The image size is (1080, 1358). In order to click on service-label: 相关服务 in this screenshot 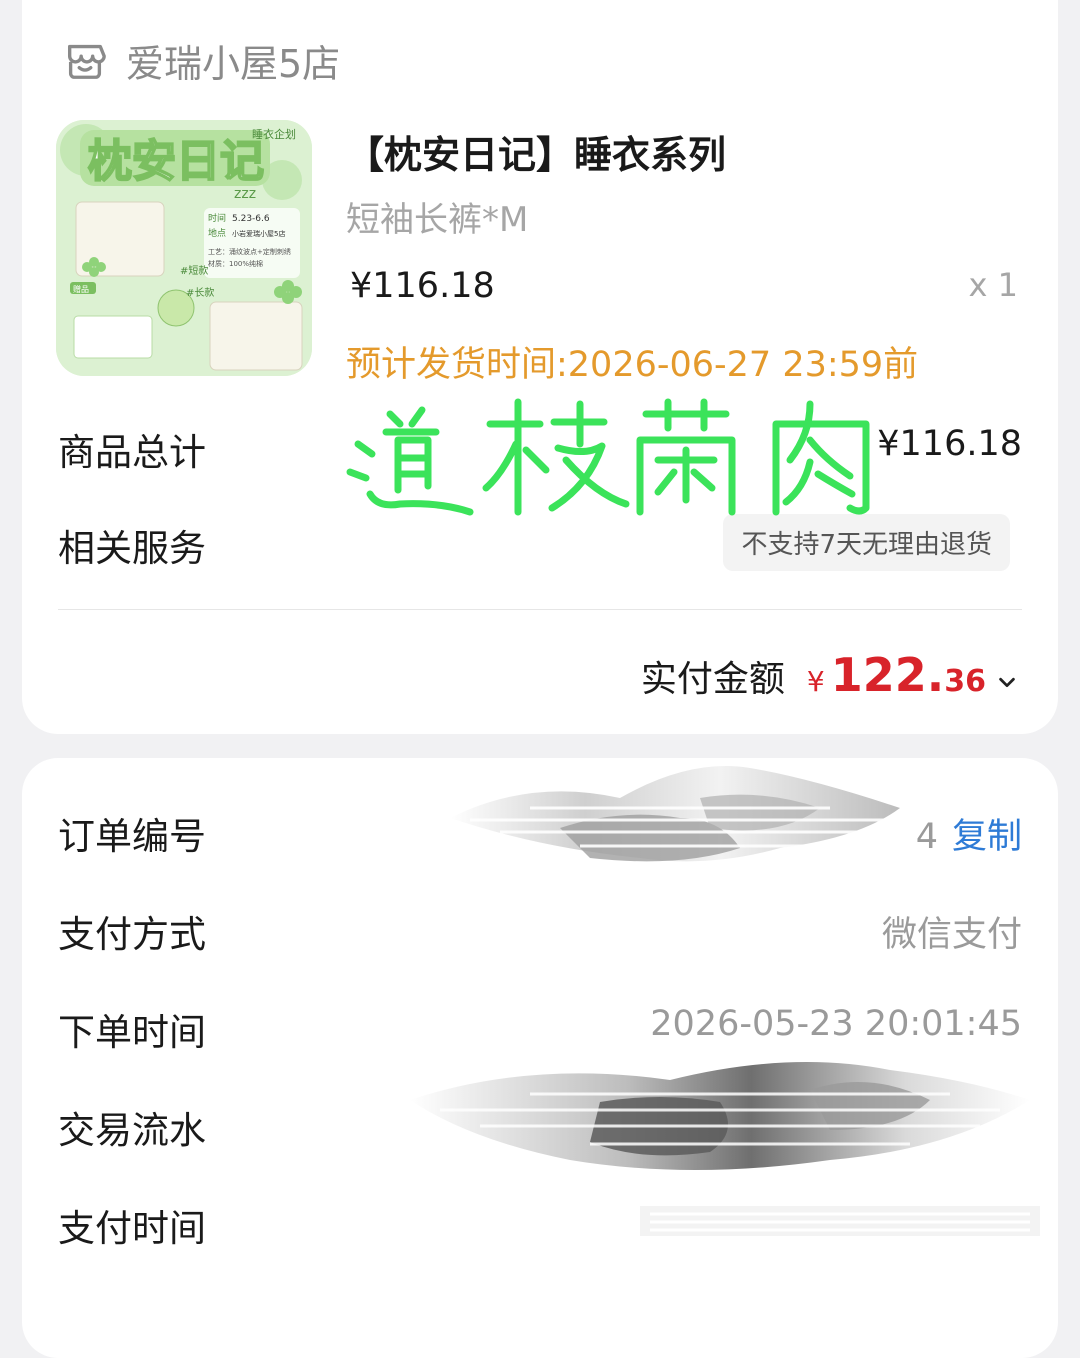, I will do `click(132, 548)`.